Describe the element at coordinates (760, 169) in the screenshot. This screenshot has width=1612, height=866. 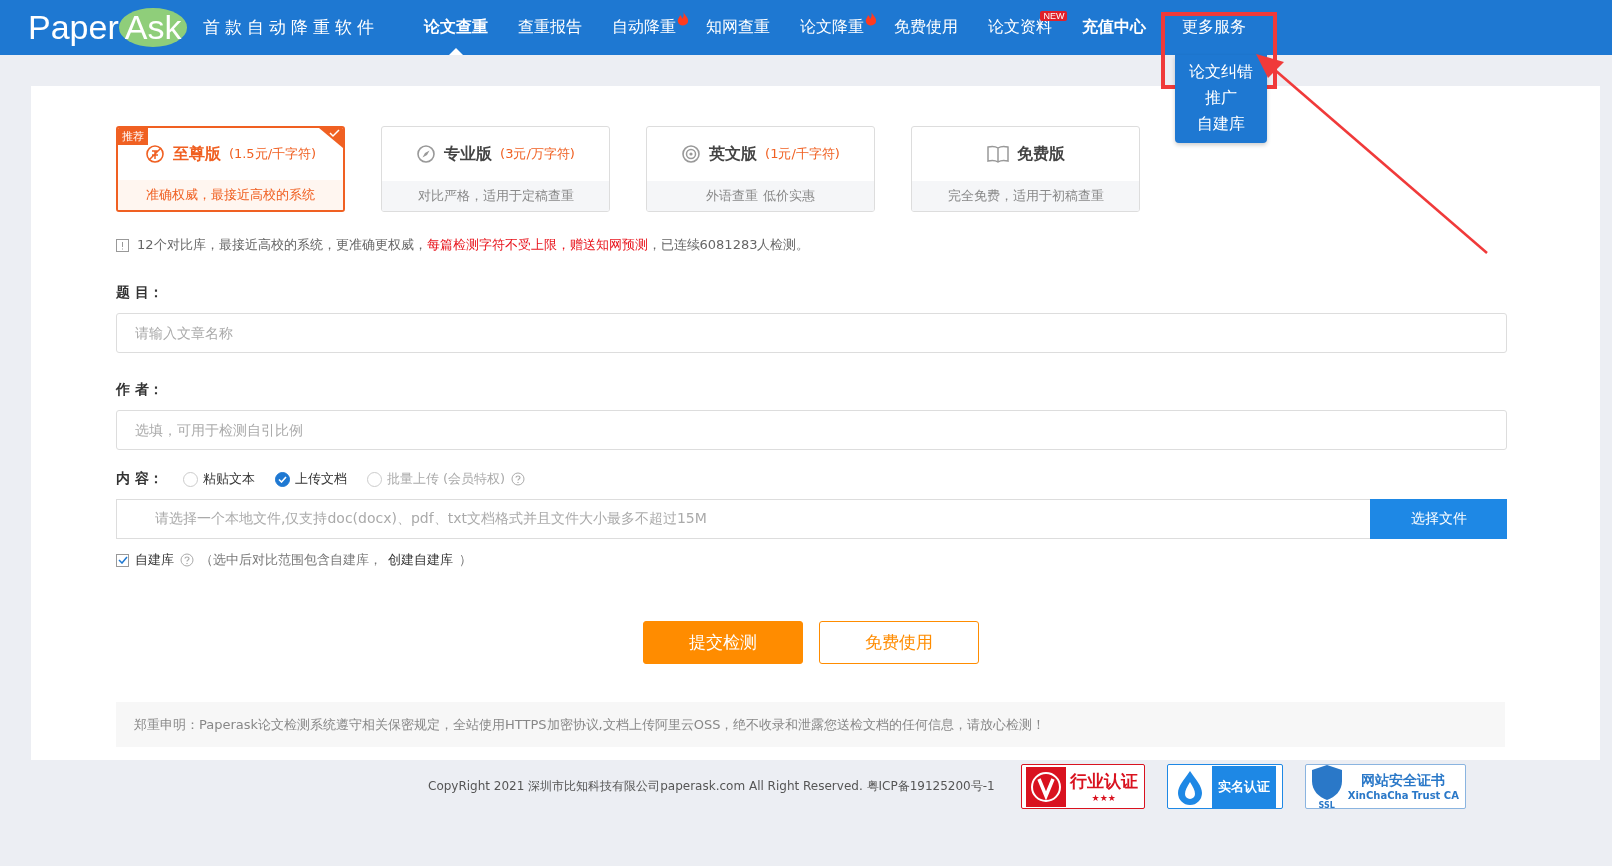
I see `plan-option: 英文版 (1元/千字符) 外语查重 低价实惠` at that location.